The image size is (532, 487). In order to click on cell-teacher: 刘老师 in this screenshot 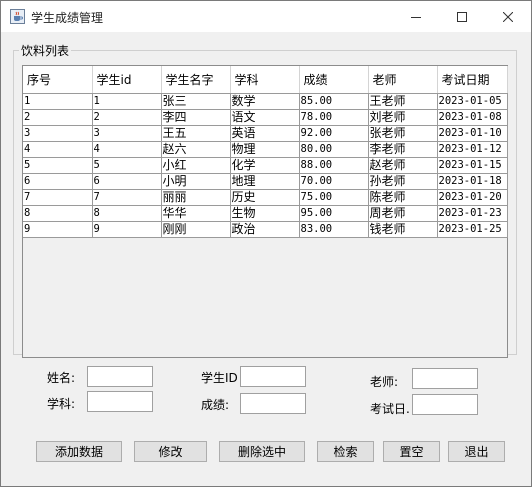, I will do `click(403, 117)`.